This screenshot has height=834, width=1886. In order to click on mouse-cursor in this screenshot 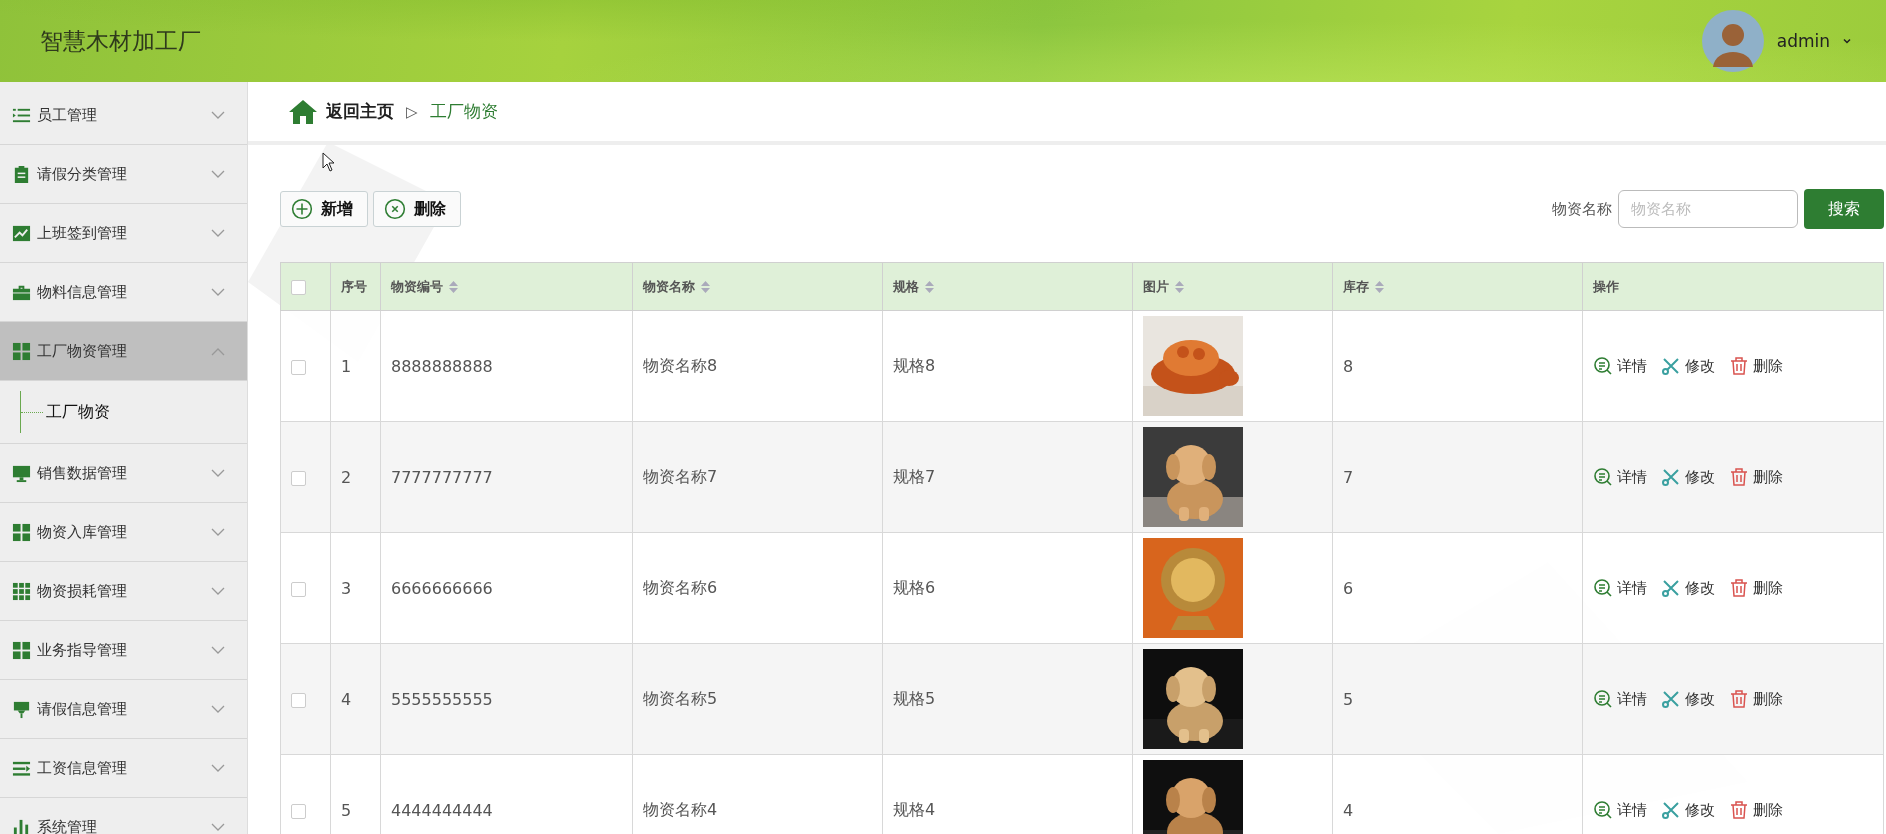, I will do `click(328, 162)`.